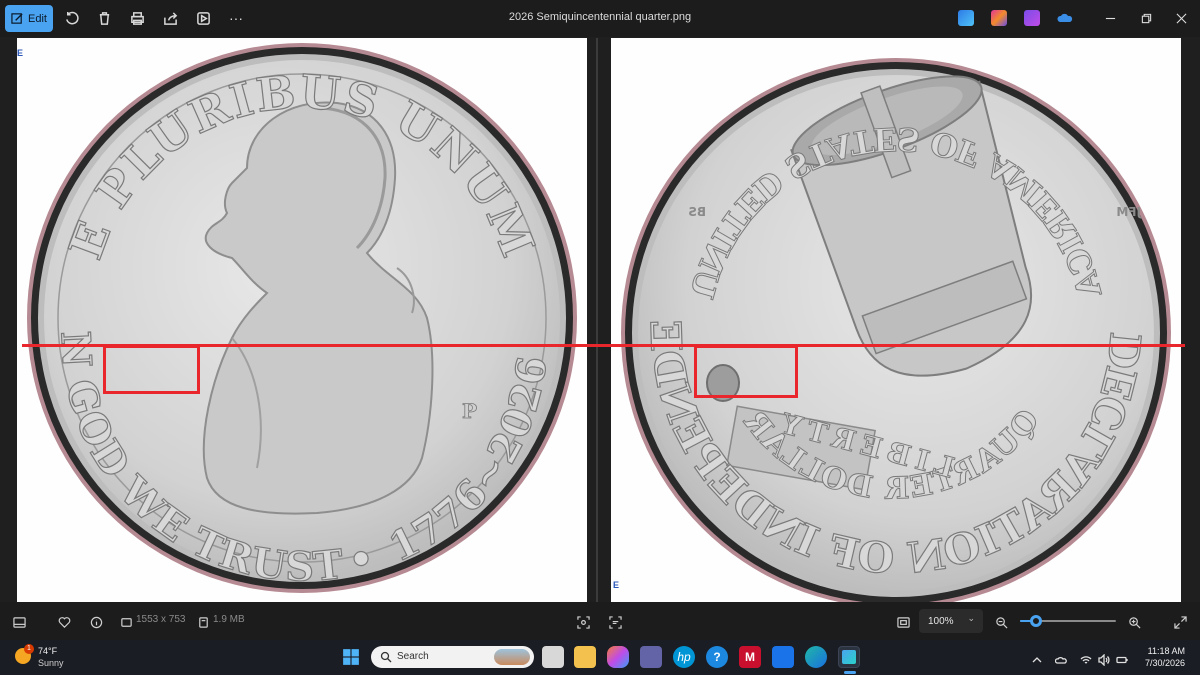  I want to click on more-icon: ···, so click(236, 18).